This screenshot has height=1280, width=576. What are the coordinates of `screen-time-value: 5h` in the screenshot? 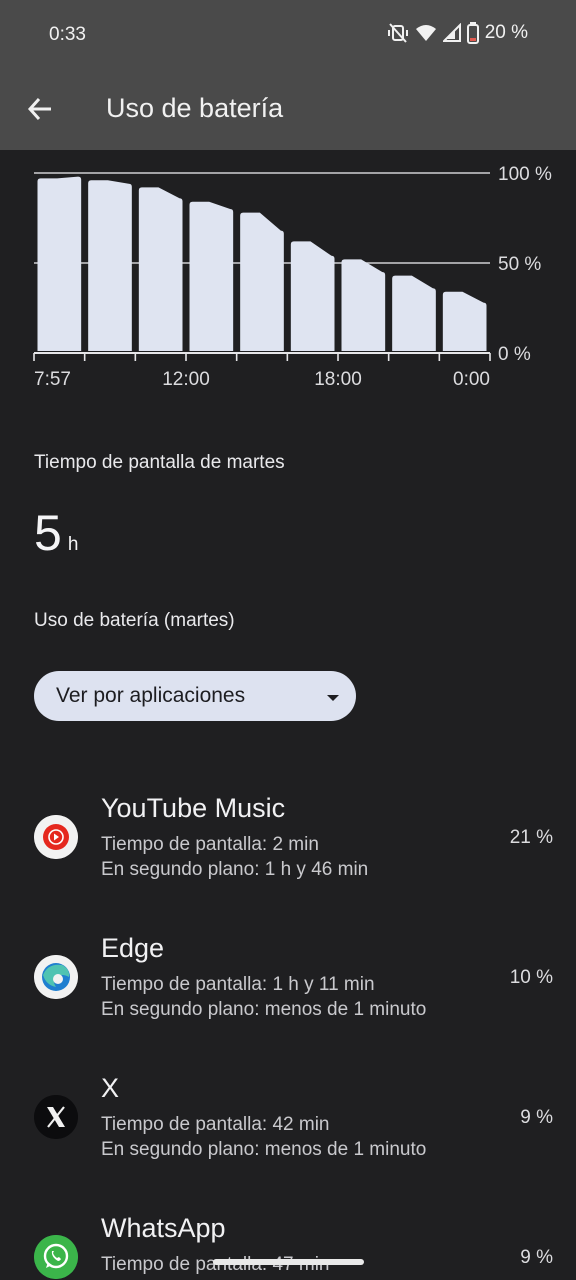 It's located at (56, 533).